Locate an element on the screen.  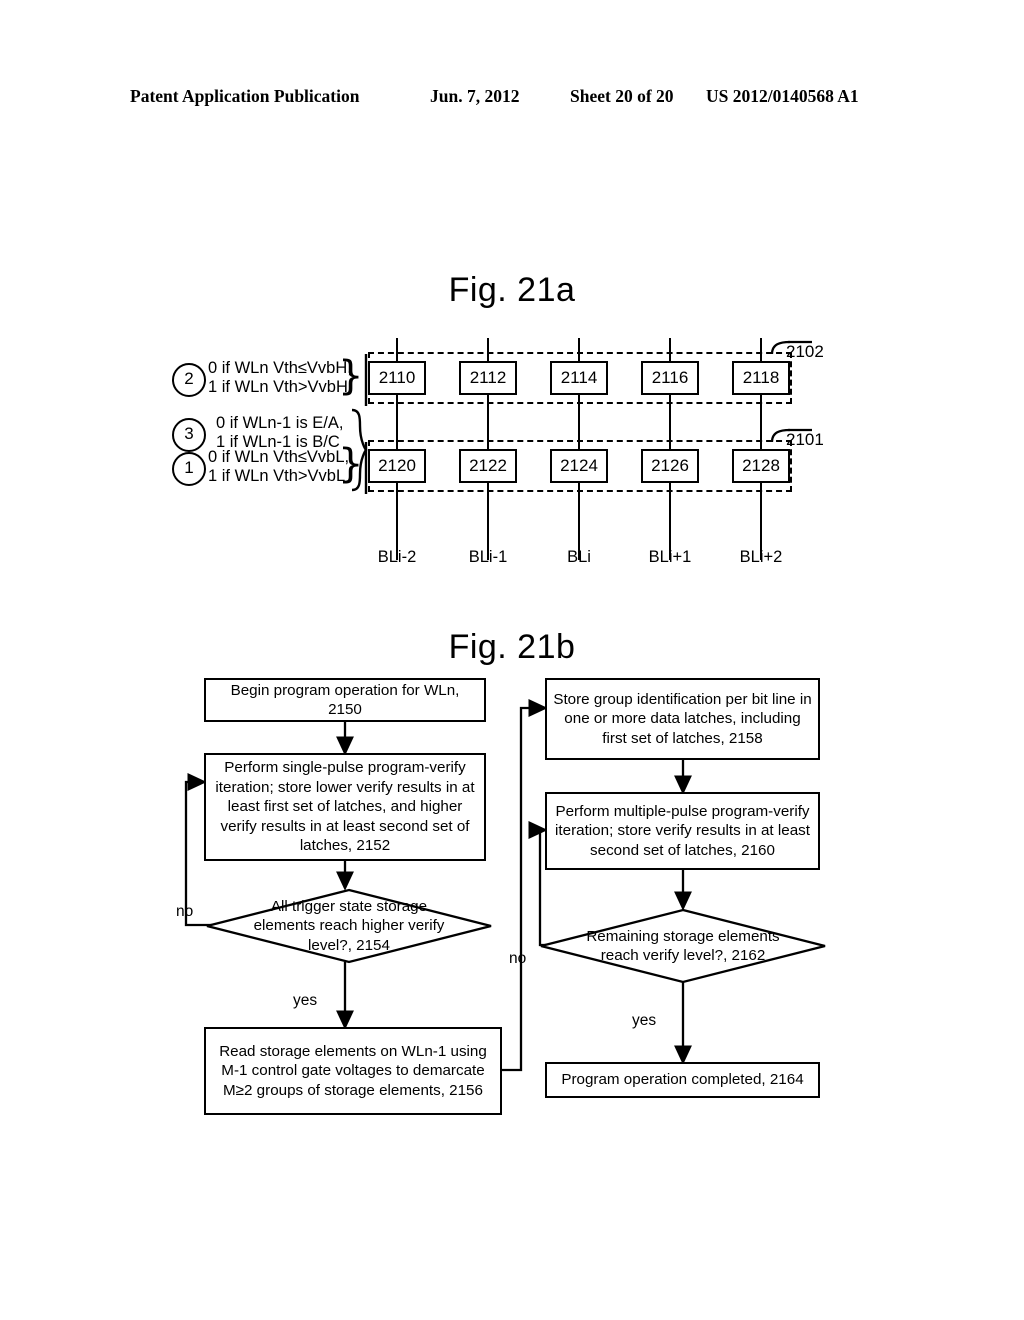
ref-label-2101: 2101 is located at coordinates (805, 439).